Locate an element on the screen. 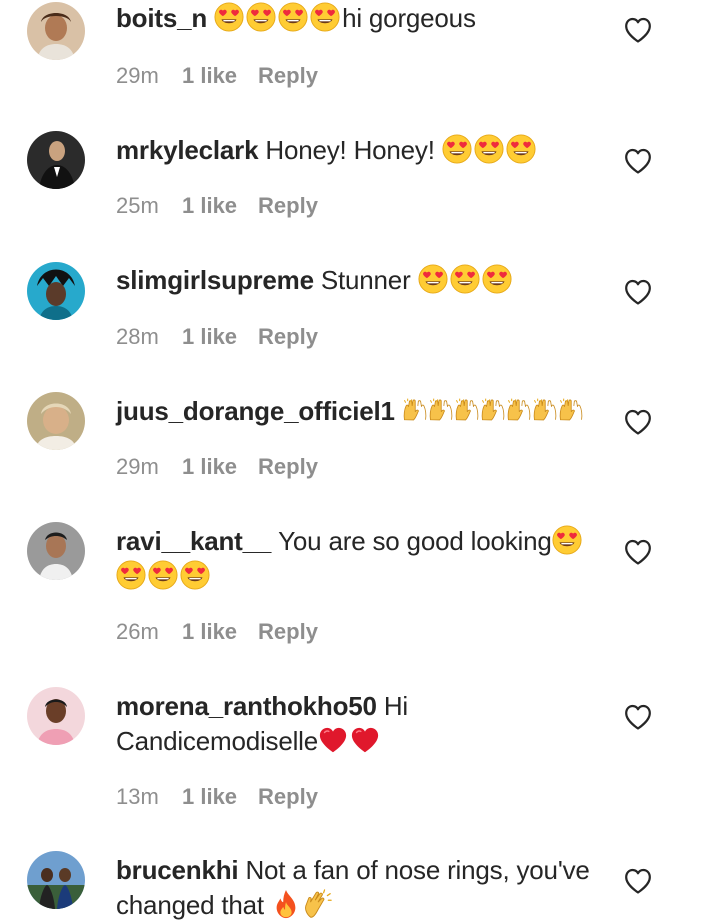  comment-body: Honey! Honey! is located at coordinates (350, 150).